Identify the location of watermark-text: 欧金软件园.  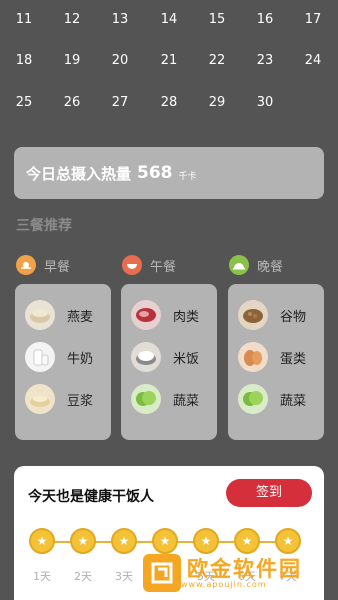
(244, 568).